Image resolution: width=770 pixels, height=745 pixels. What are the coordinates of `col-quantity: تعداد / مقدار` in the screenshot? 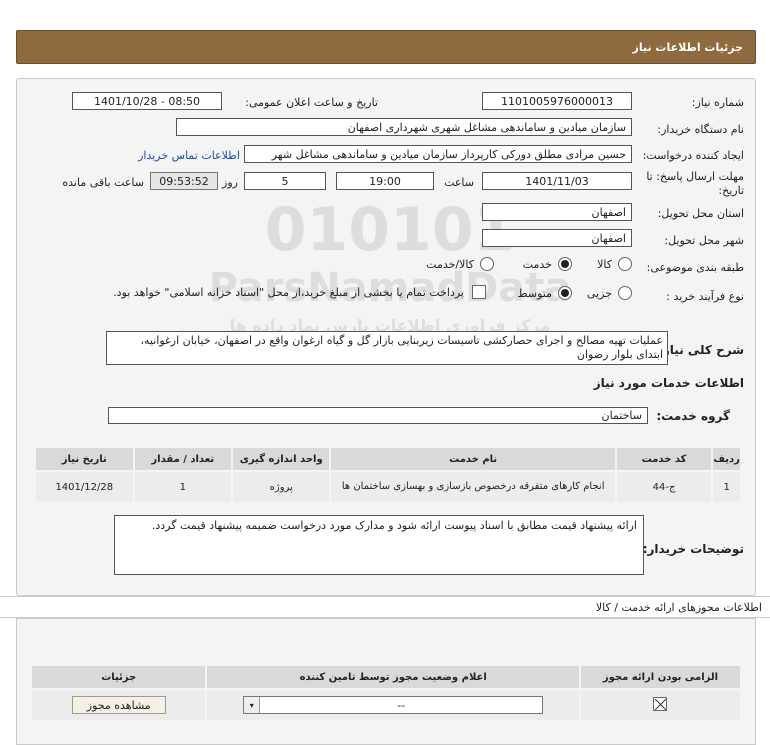 It's located at (183, 459).